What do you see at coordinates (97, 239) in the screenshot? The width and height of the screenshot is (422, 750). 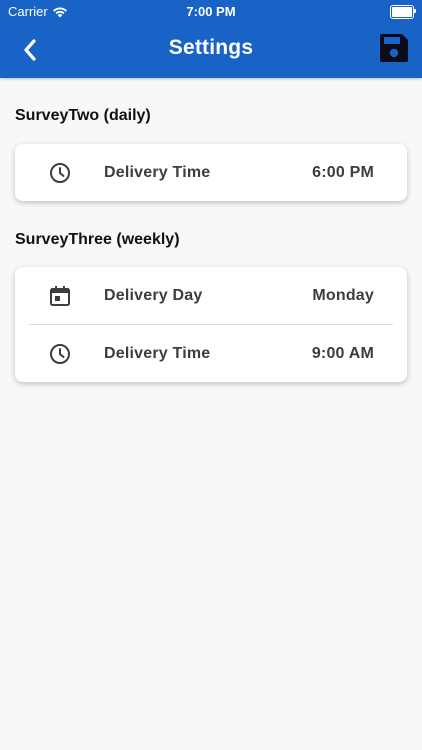 I see `section-title-surveythree: SurveyThree (weekly)` at bounding box center [97, 239].